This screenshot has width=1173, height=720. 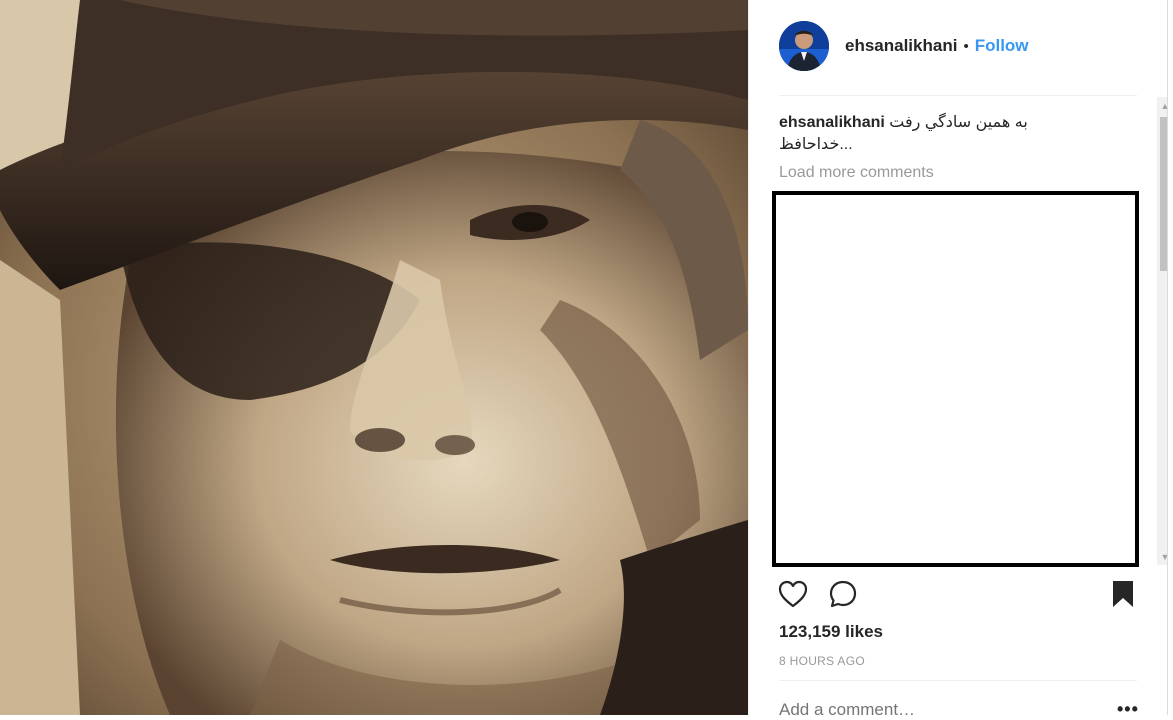 What do you see at coordinates (958, 122) in the screenshot?
I see `caption-text: به همین سادگي رفت` at bounding box center [958, 122].